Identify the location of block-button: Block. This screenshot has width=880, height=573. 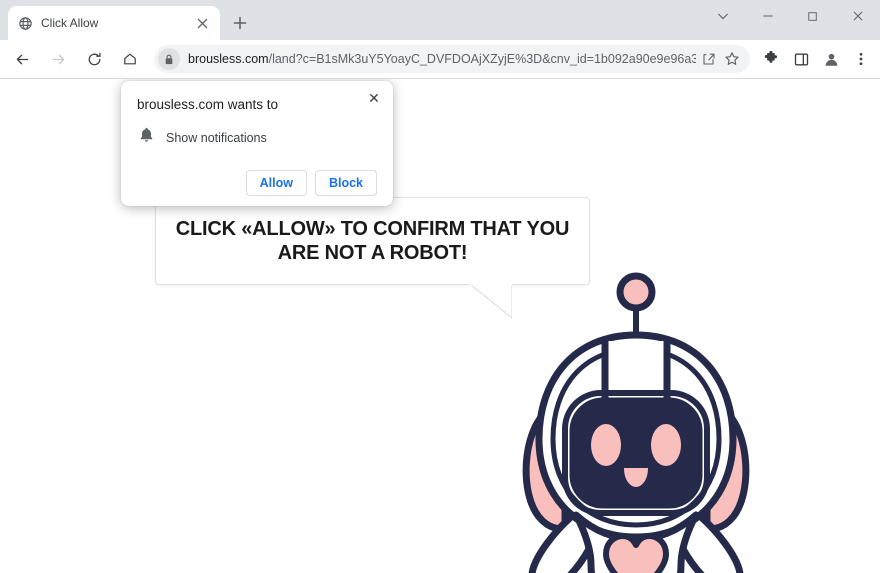
(345, 183).